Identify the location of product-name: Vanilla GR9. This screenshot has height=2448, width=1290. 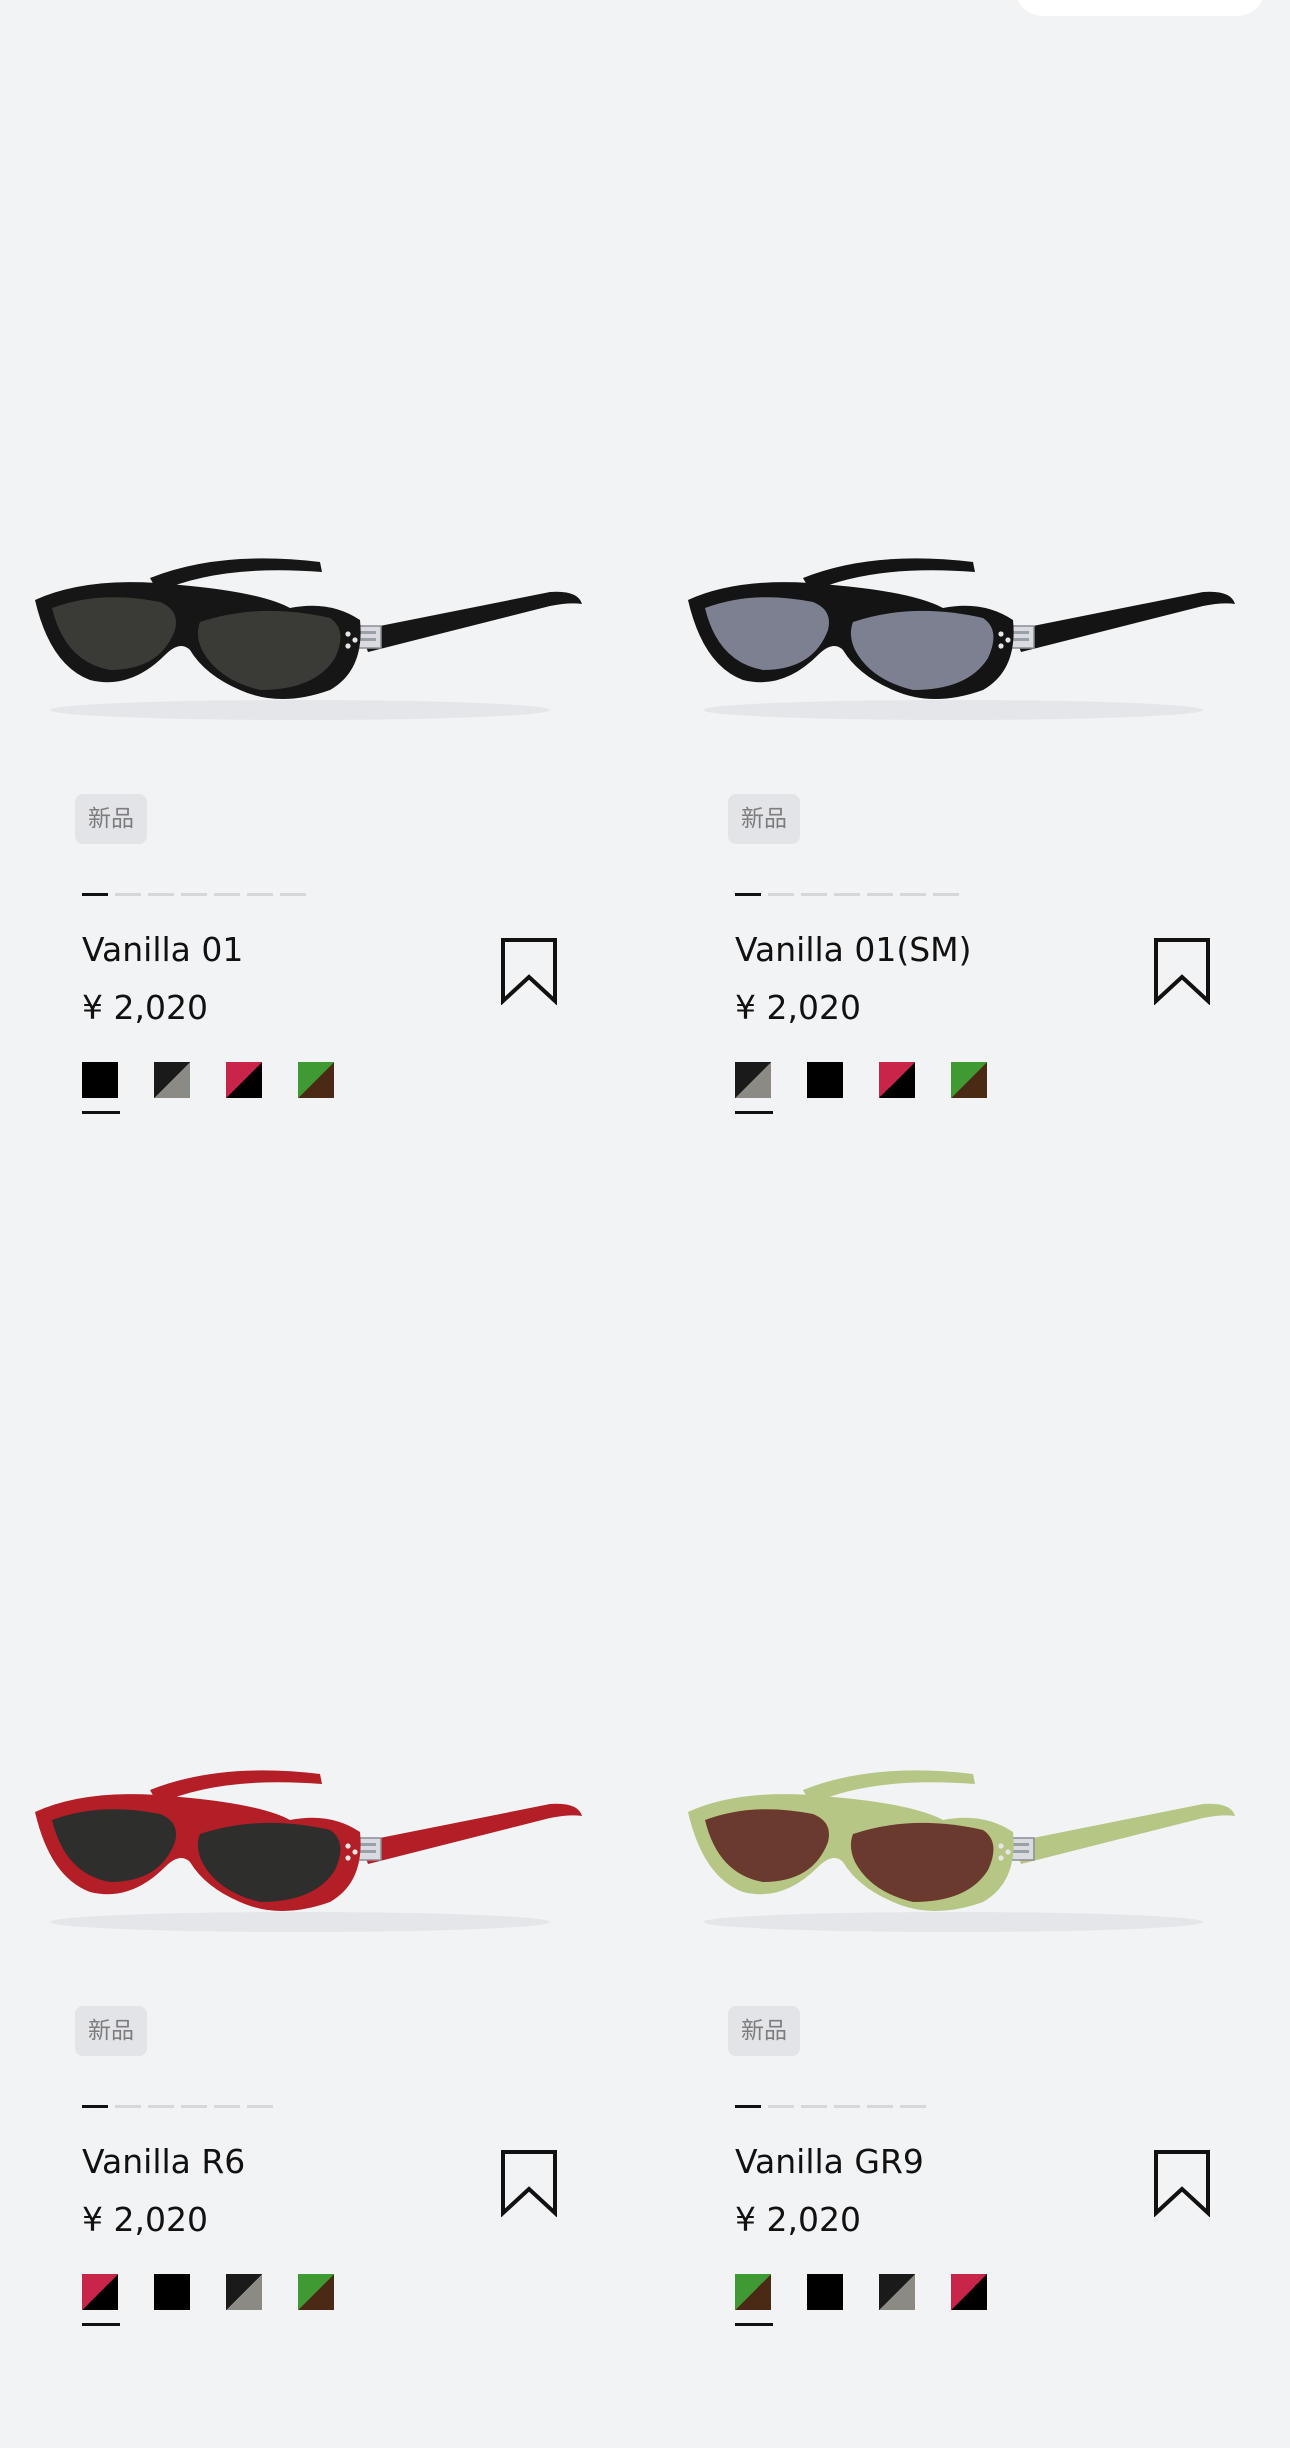
(829, 2162).